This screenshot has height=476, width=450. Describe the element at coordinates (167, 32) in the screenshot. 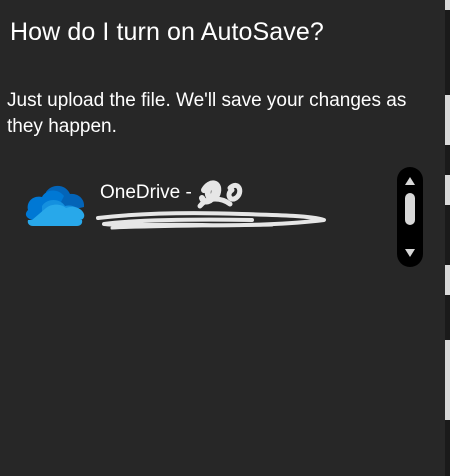

I see `dialog-title: How do I turn on AutoSave?` at that location.